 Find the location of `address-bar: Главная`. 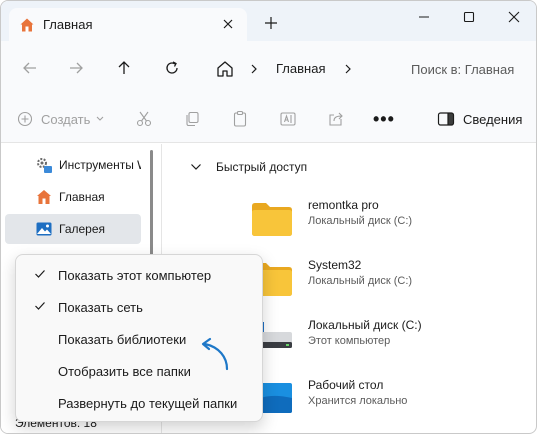

address-bar: Главная is located at coordinates (299, 69).